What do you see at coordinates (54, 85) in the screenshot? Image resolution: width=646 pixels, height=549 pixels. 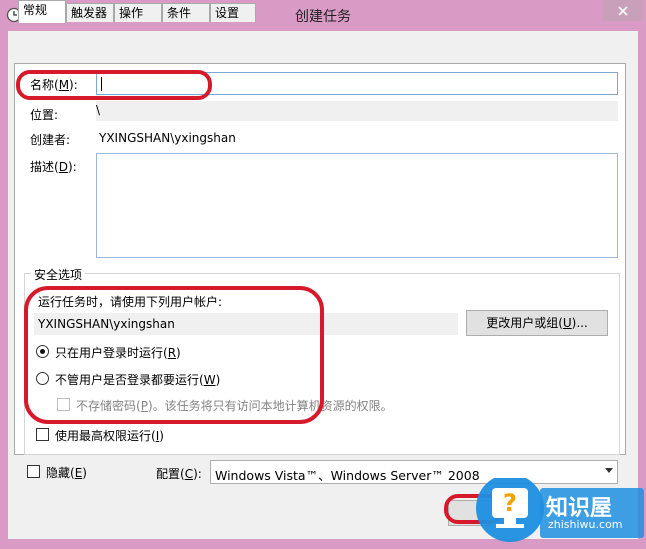 I see `name-label: 名称(M):` at bounding box center [54, 85].